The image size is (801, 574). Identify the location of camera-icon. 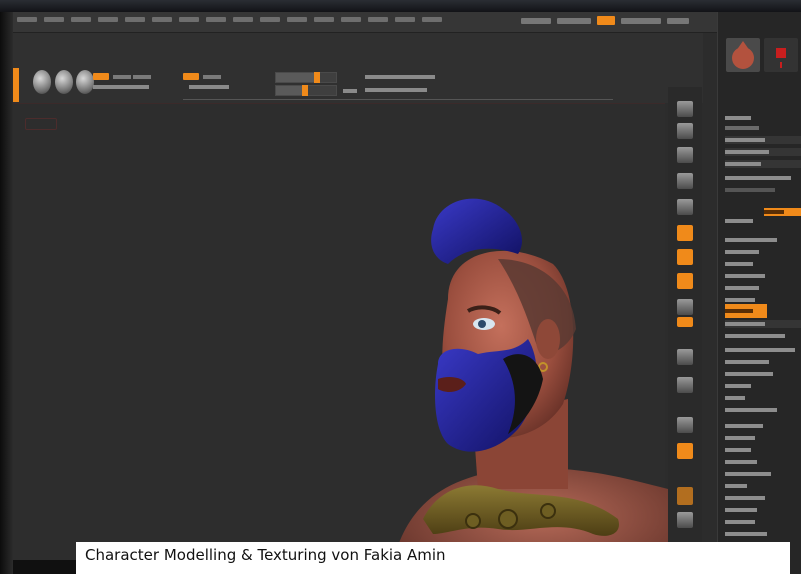
(685, 109).